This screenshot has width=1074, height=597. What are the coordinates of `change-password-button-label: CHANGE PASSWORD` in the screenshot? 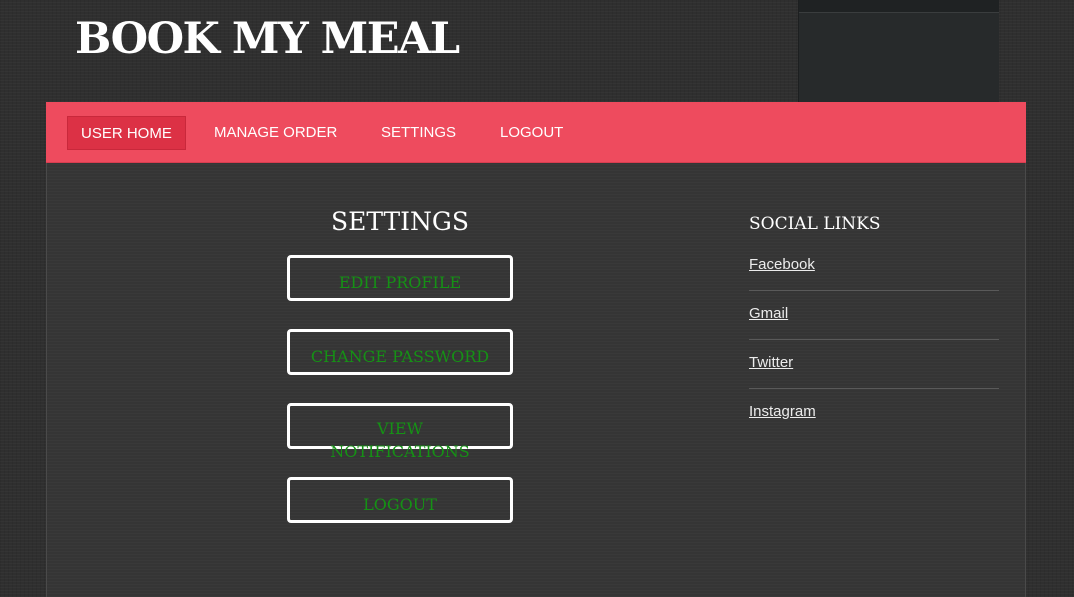 It's located at (400, 356).